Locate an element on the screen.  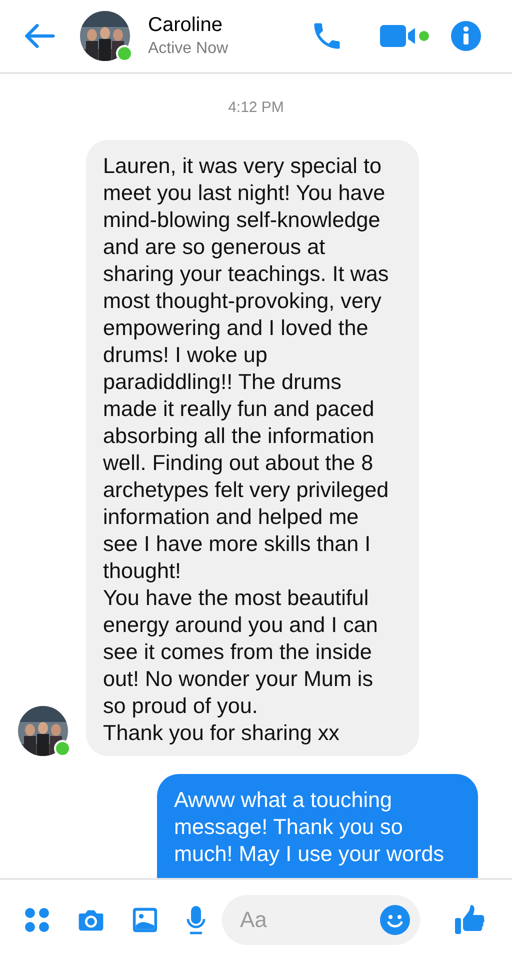
video-camera-icon is located at coordinates (406, 36).